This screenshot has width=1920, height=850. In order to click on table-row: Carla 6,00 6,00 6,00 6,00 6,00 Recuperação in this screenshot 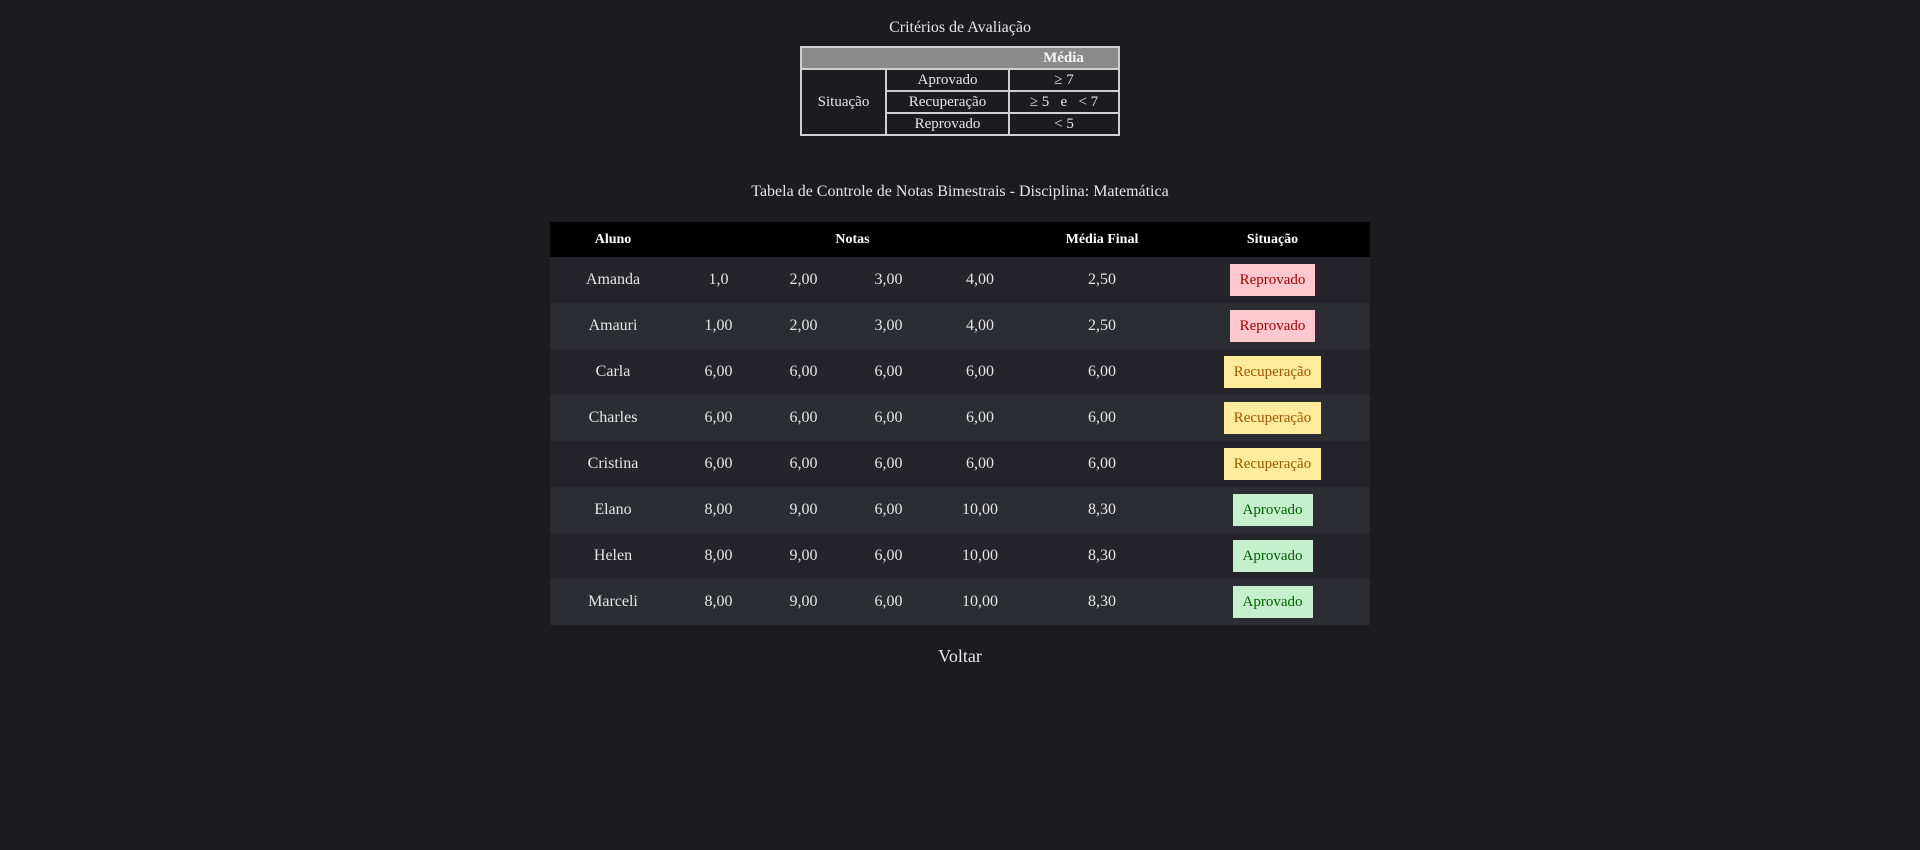, I will do `click(960, 372)`.